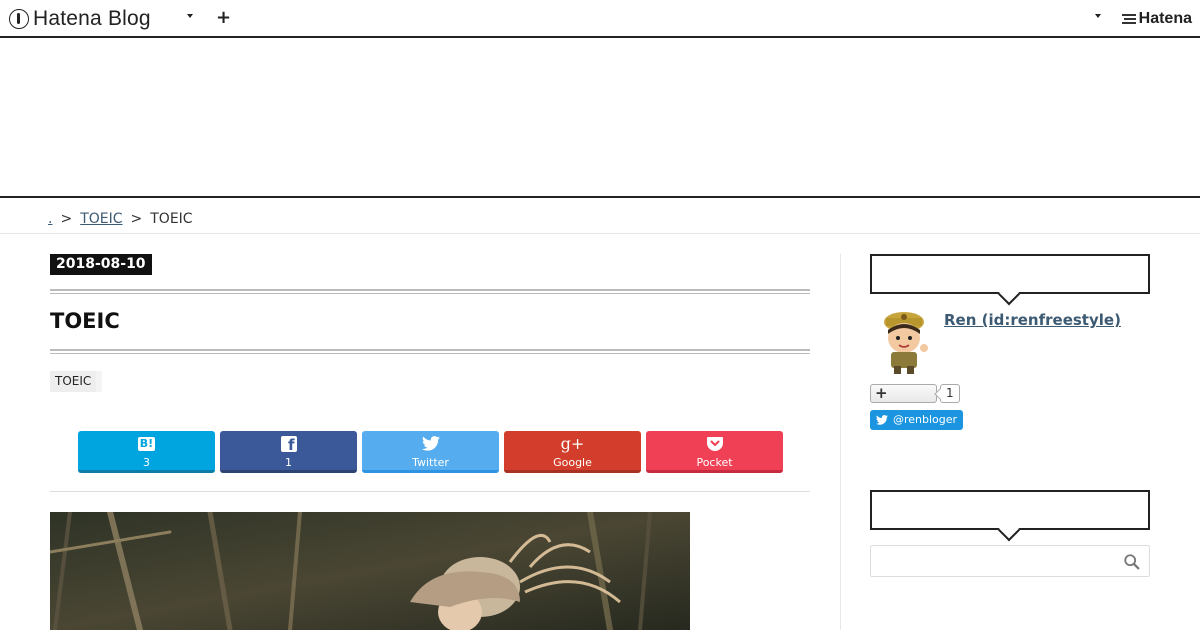 This screenshot has height=630, width=1200. I want to click on plus-icon: +, so click(881, 393).